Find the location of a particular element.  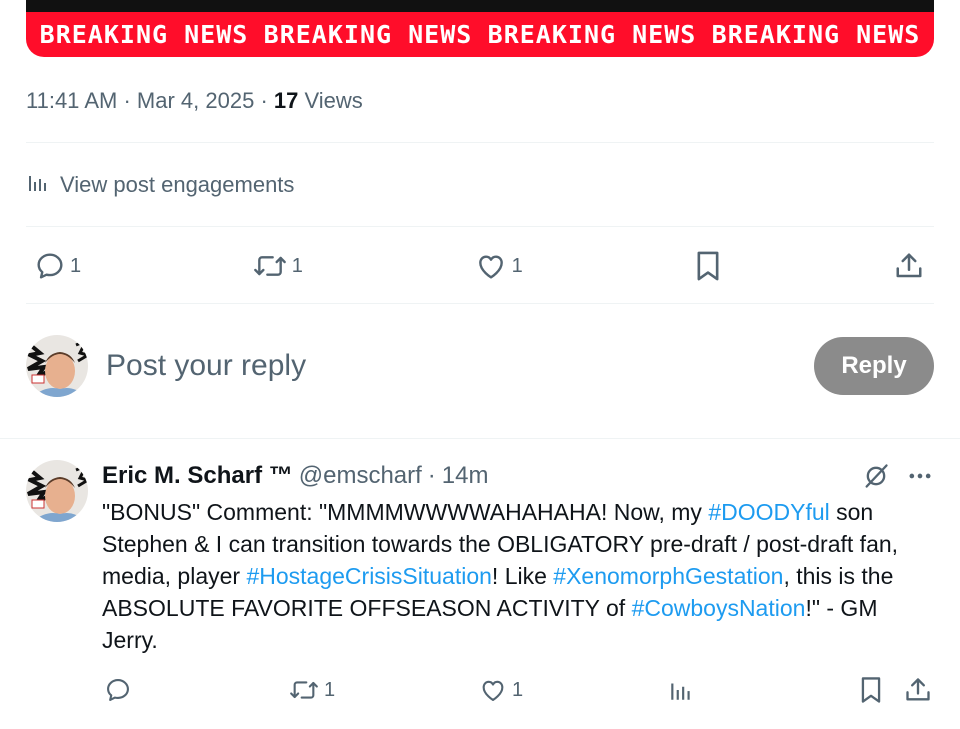

banner-image-bottom-edge is located at coordinates (480, 6).